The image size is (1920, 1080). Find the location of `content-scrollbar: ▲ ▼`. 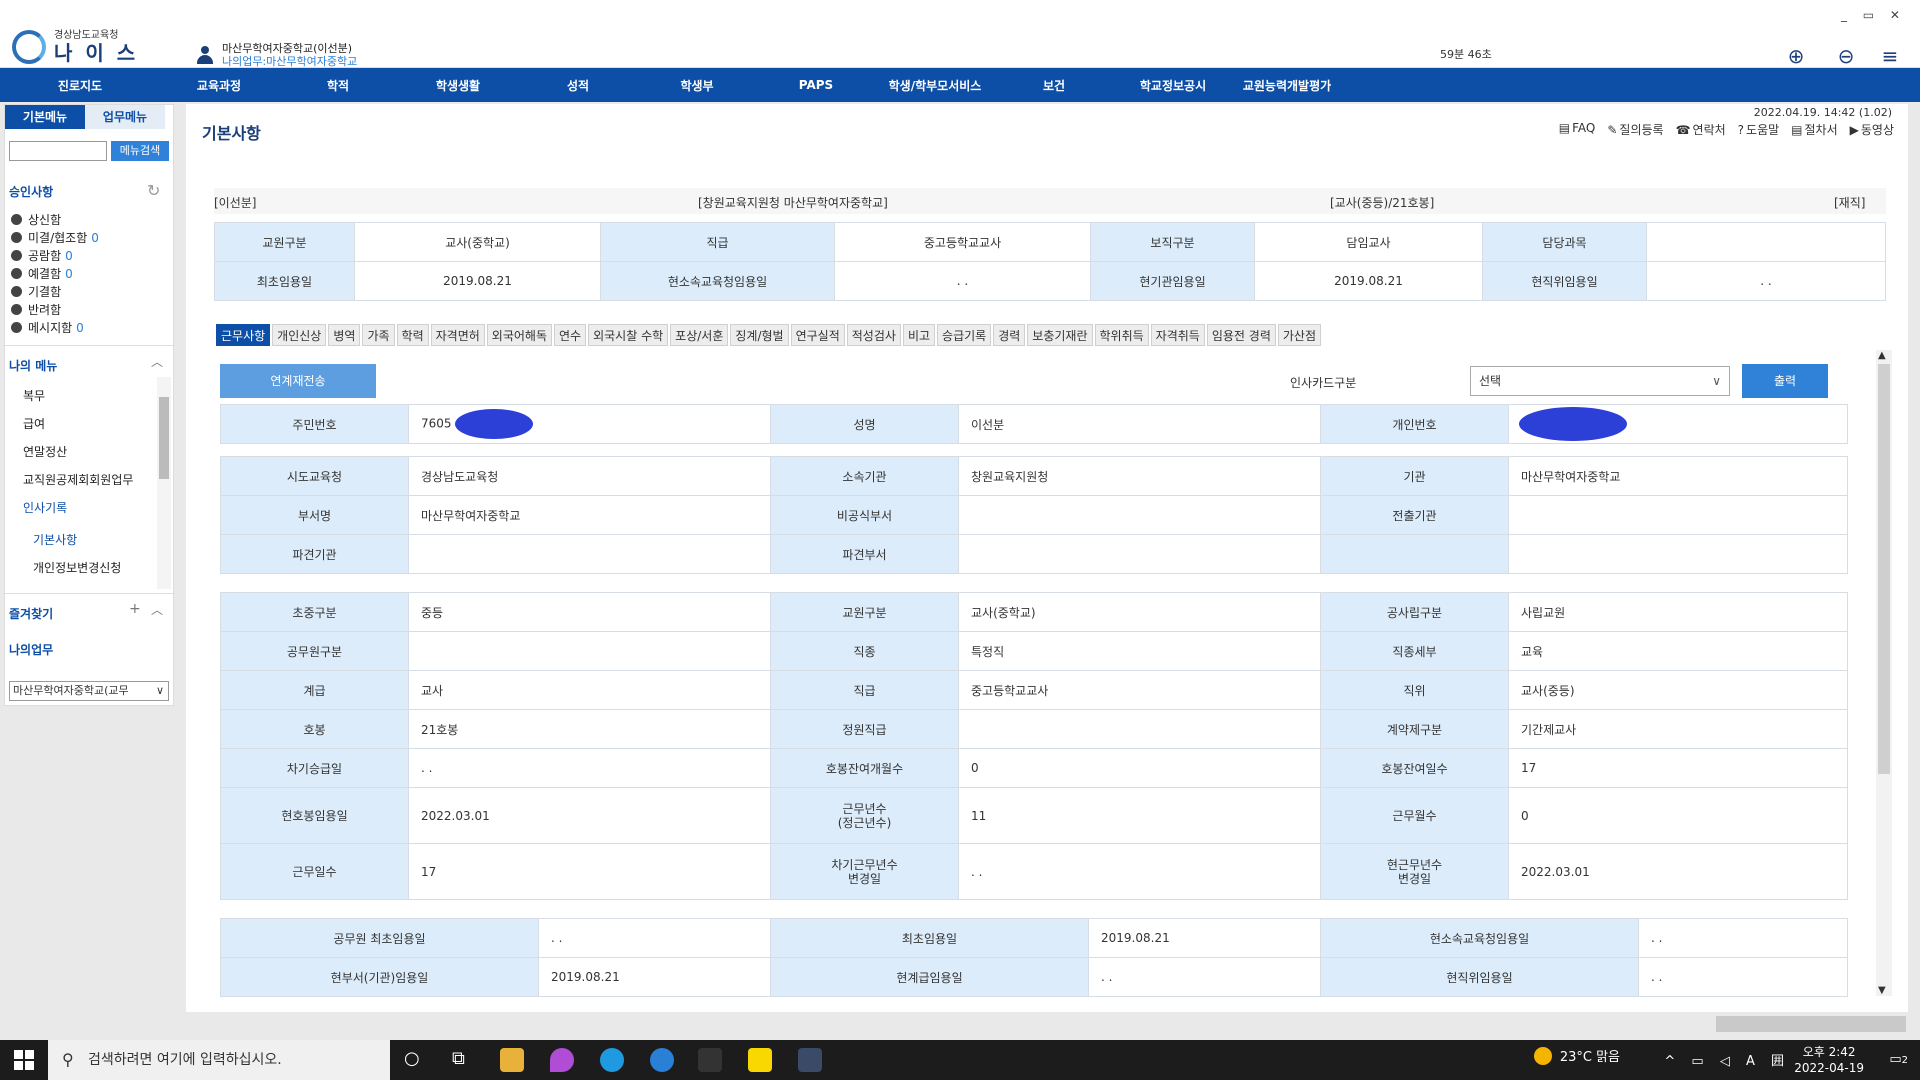

content-scrollbar: ▲ ▼ is located at coordinates (1884, 673).